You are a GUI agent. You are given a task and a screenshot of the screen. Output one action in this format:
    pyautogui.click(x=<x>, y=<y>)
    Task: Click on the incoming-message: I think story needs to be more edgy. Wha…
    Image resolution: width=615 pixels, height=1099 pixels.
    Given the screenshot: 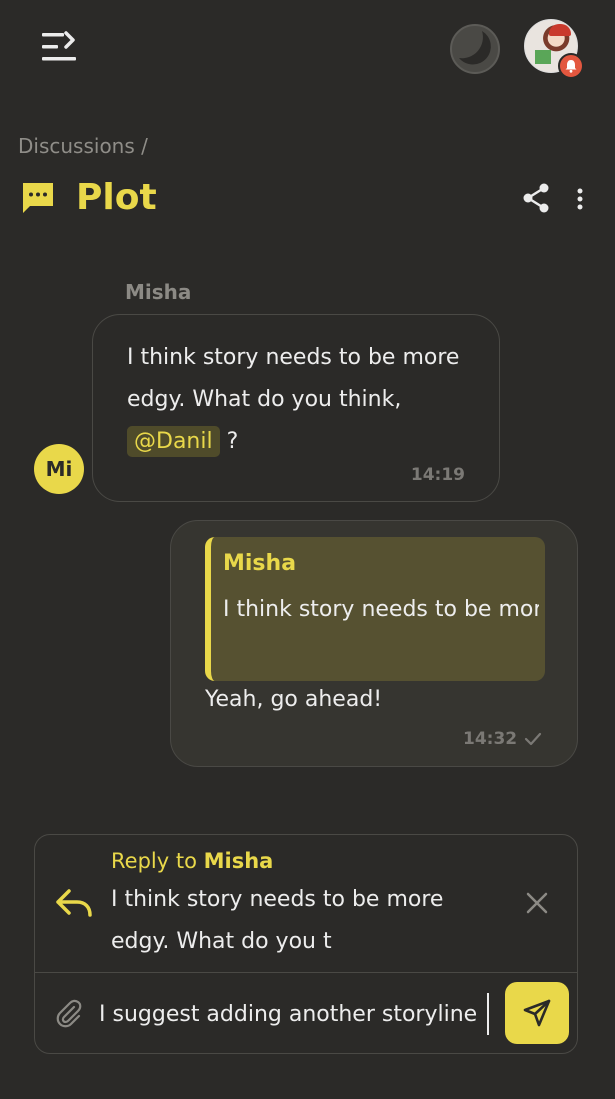 What is the action you would take?
    pyautogui.click(x=296, y=408)
    